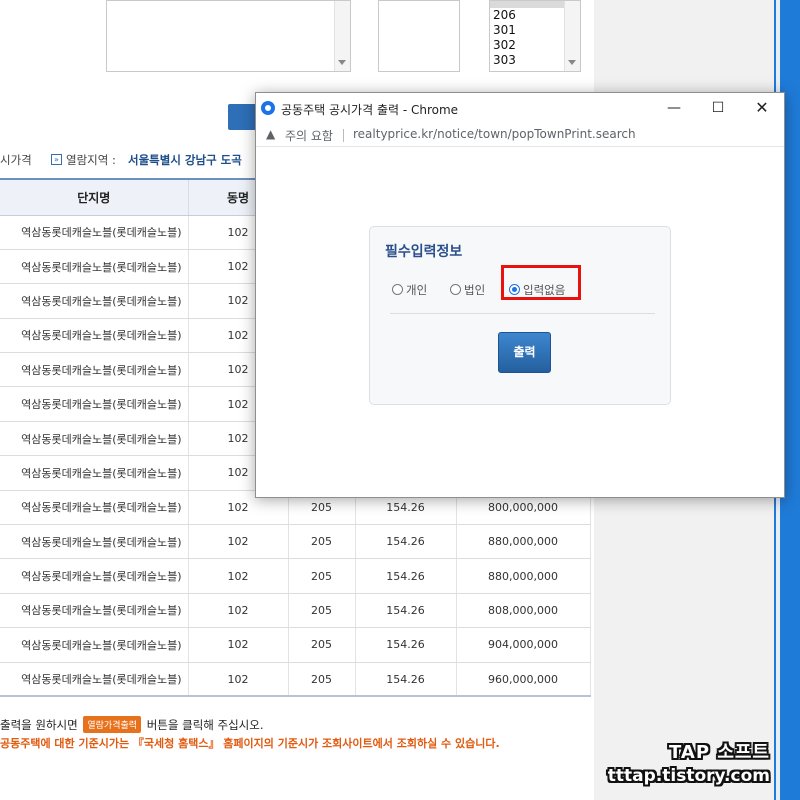  I want to click on chrome-icon, so click(268, 108).